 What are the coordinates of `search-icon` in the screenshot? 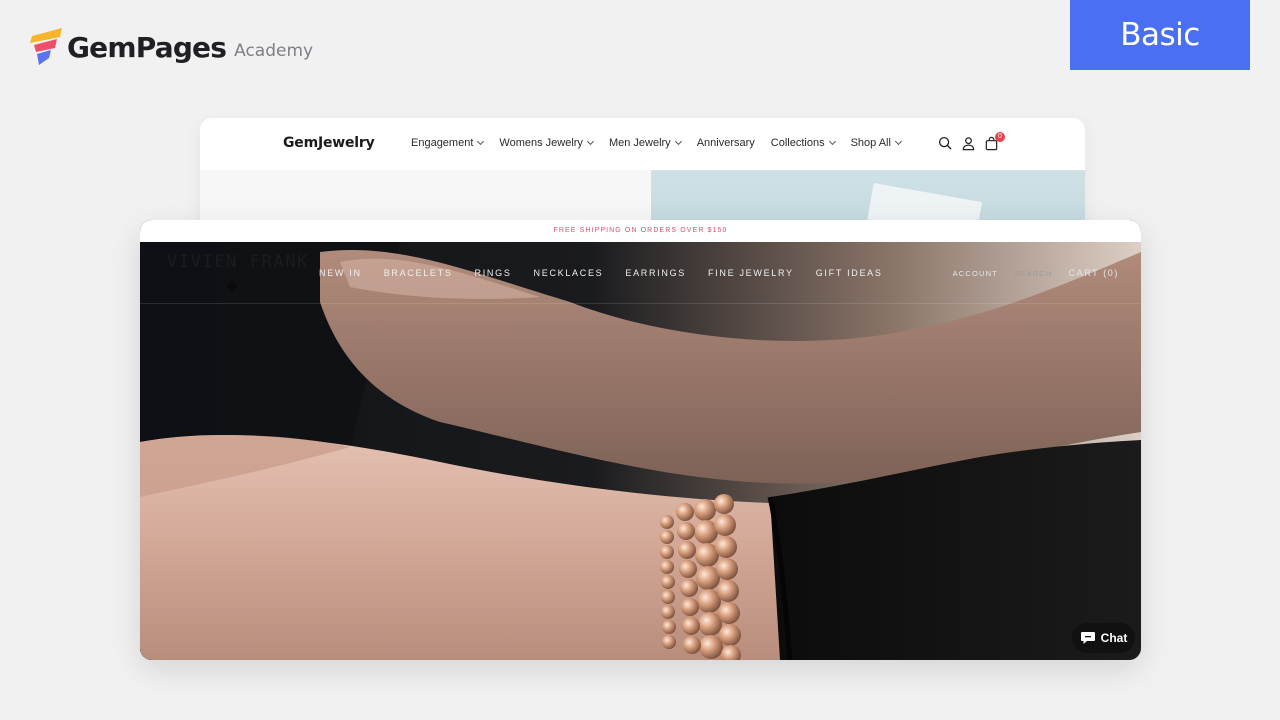 It's located at (945, 143).